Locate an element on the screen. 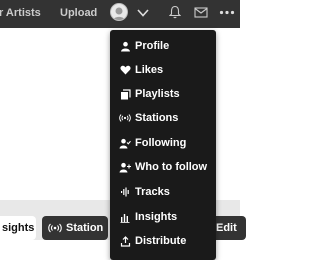 The image size is (320, 260). menu-item-insights: Insights is located at coordinates (163, 217).